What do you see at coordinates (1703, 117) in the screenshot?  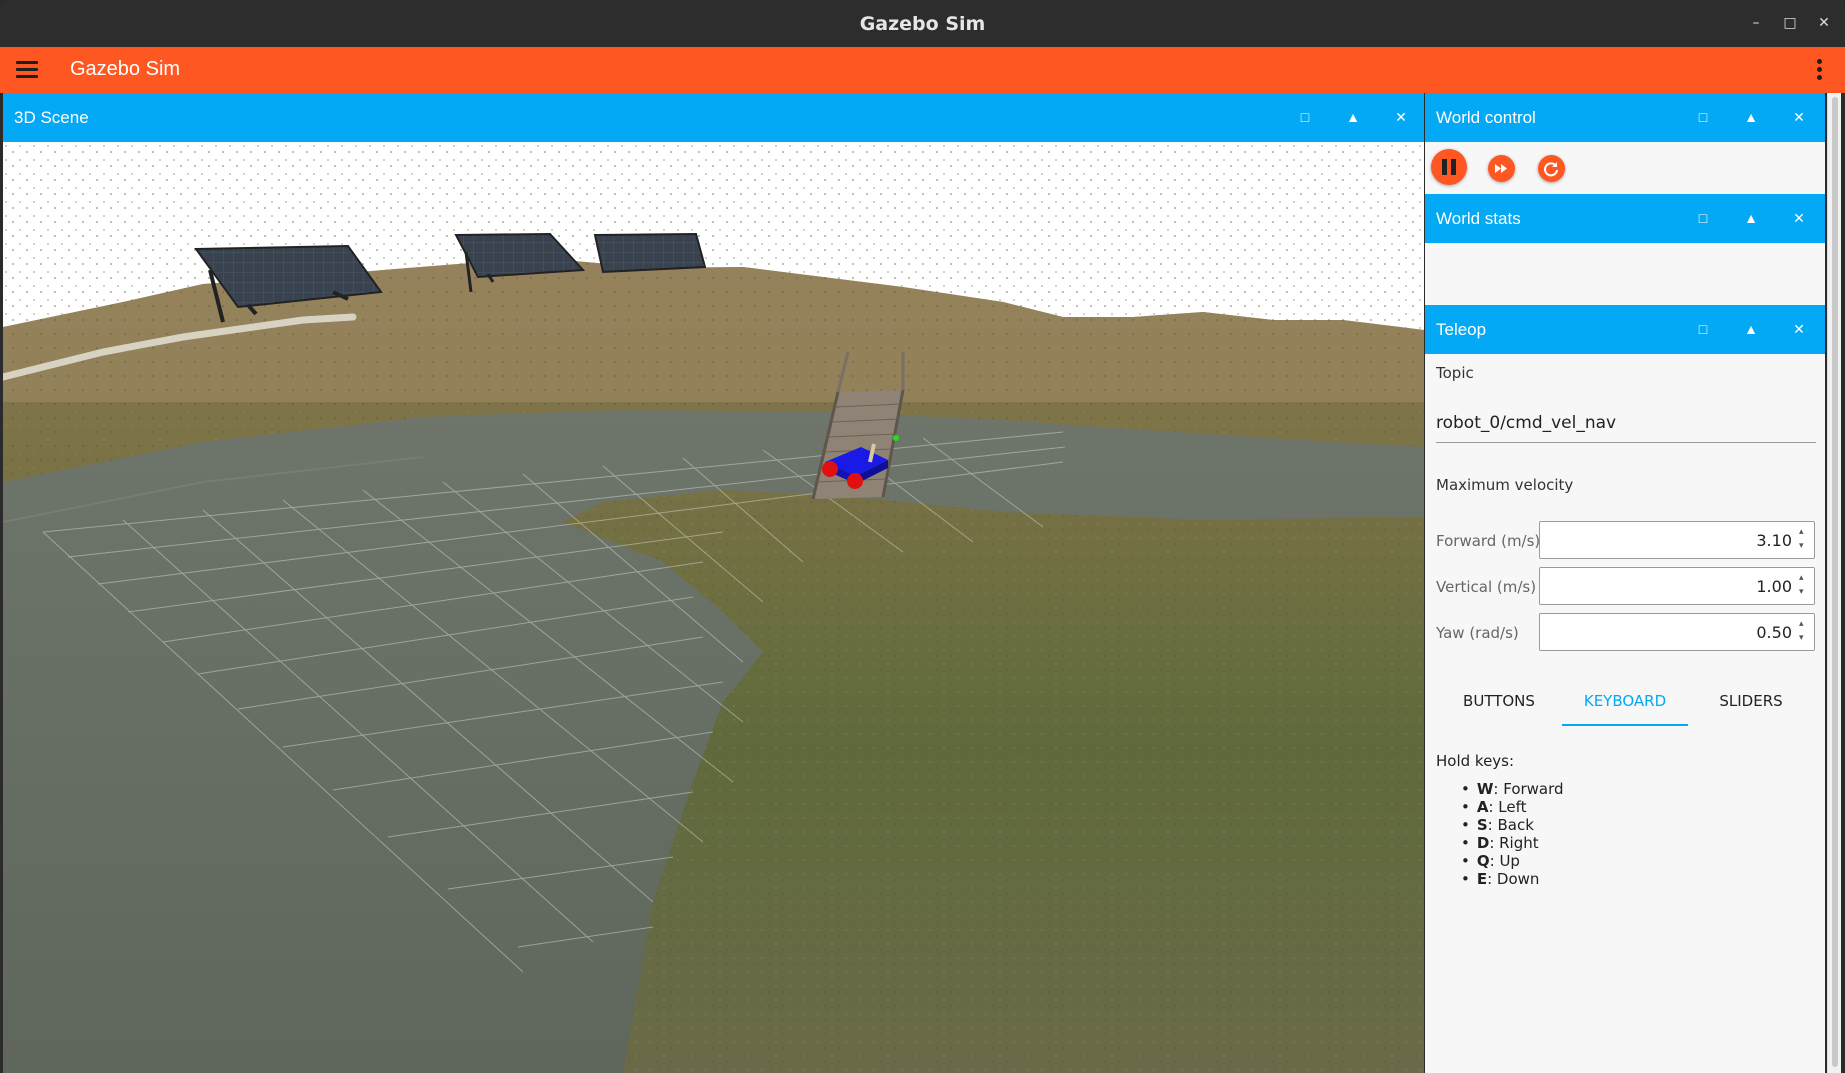 I see `world-control-maximize-icon: □` at bounding box center [1703, 117].